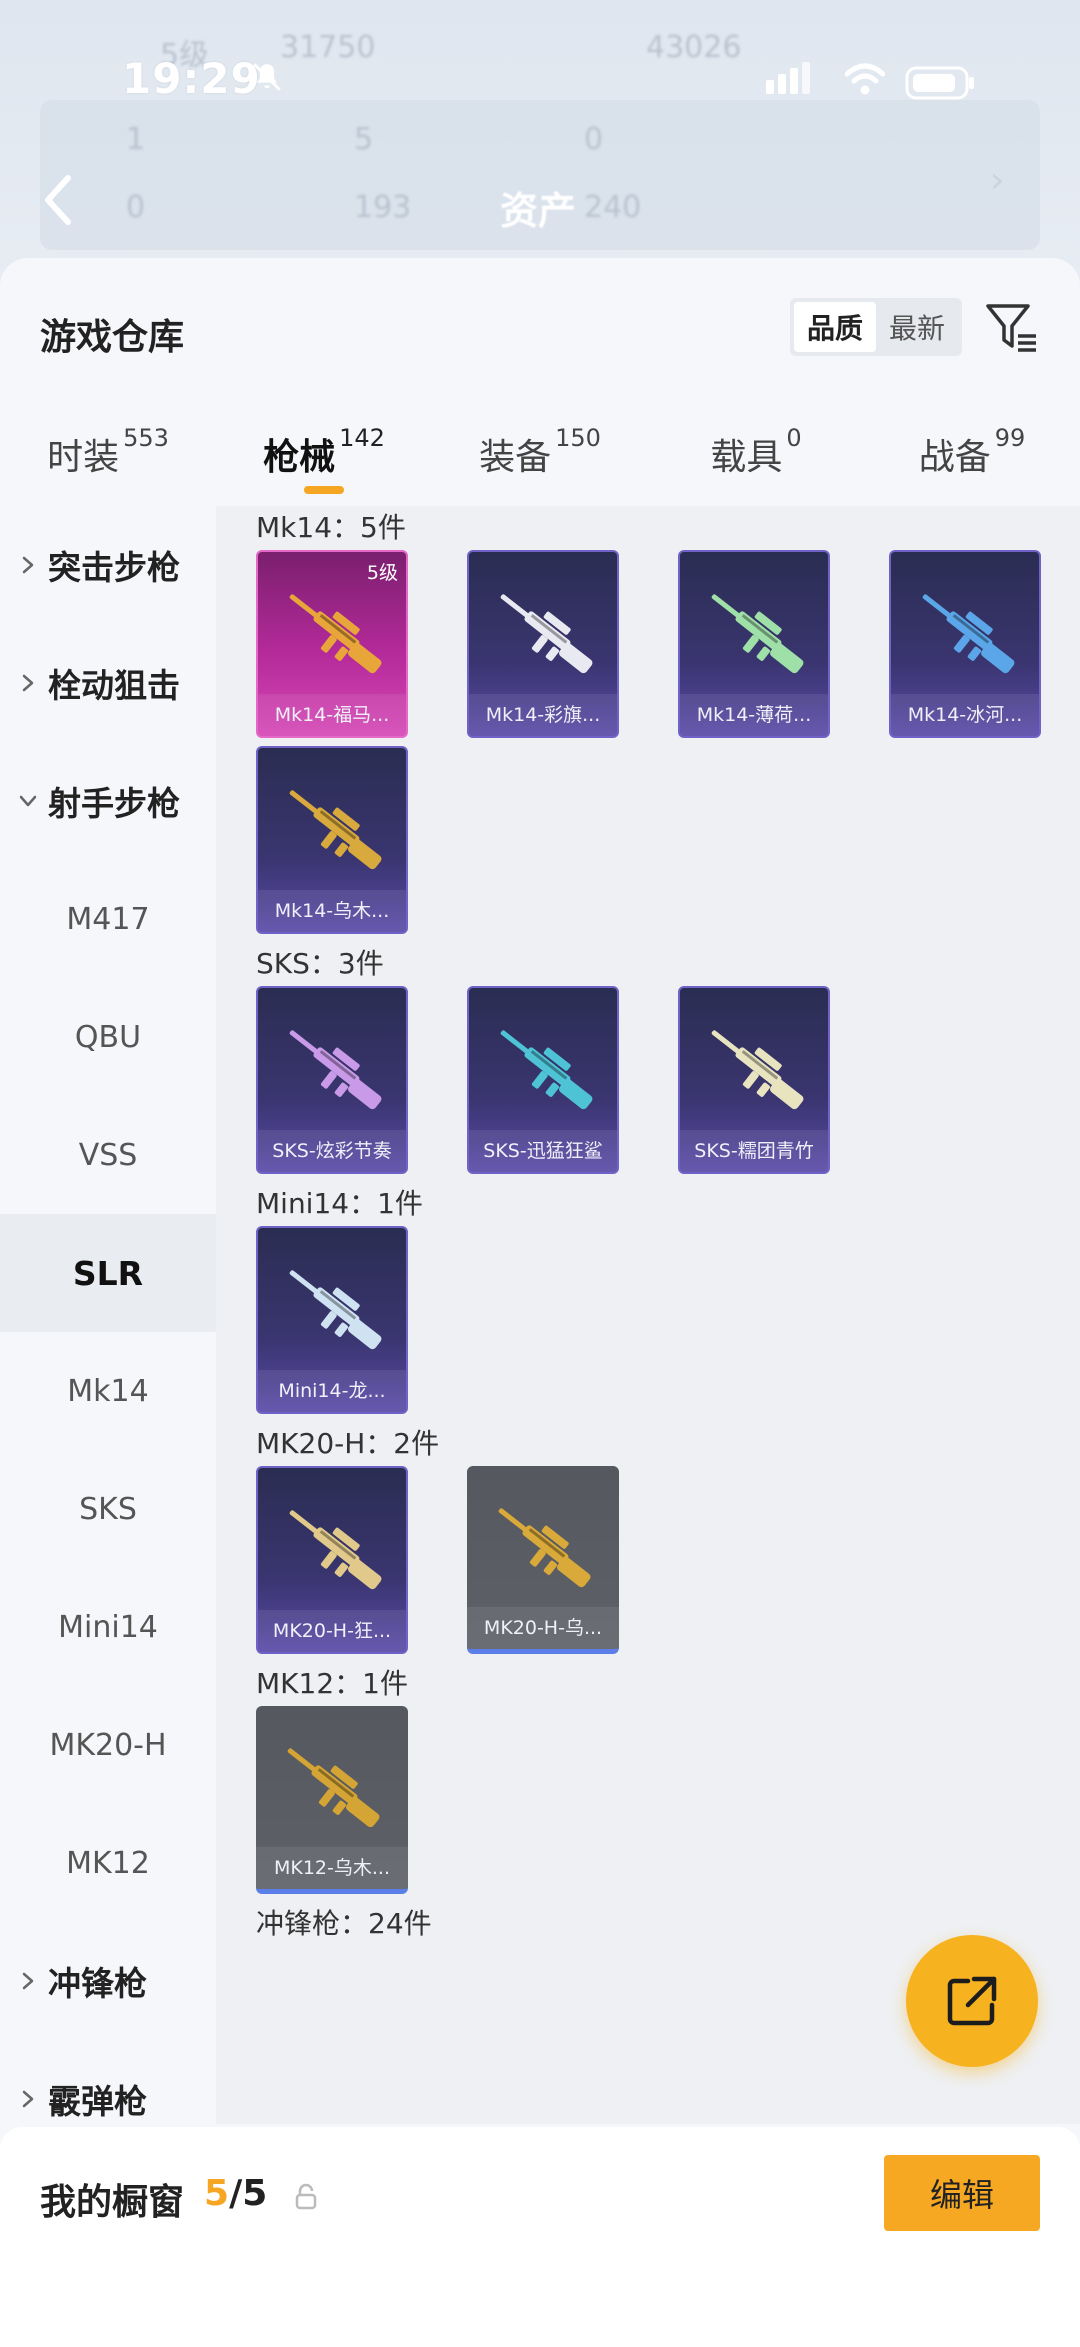 This screenshot has width=1080, height=2347. I want to click on tab-label: 装备, so click(515, 457).